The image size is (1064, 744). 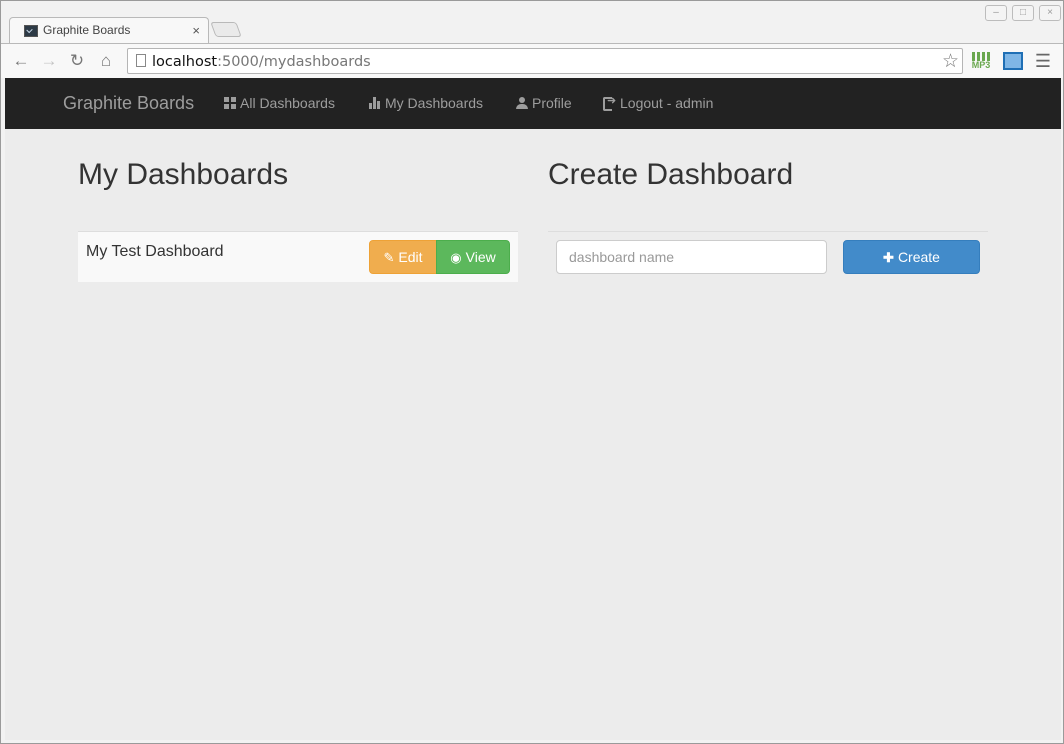 What do you see at coordinates (31, 31) in the screenshot?
I see `terminal-favicon-icon` at bounding box center [31, 31].